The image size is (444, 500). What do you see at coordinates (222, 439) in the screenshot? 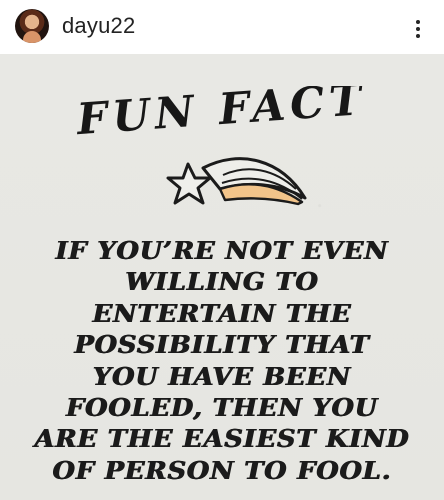
I see `quote-line: ARE THE EASIEST KIND` at bounding box center [222, 439].